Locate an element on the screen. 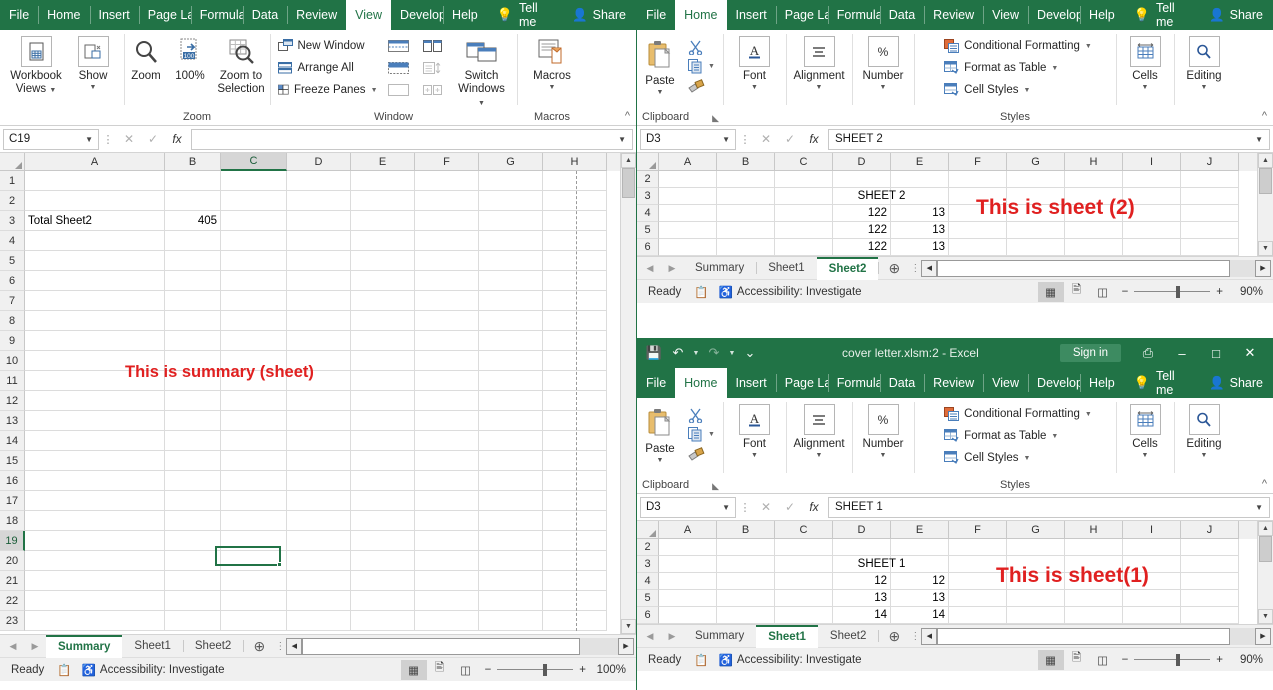 The image size is (1273, 690). cells-bottom: SHEET 1 12 12 13 13 14 14 This is sheet(1) is located at coordinates (958, 581).